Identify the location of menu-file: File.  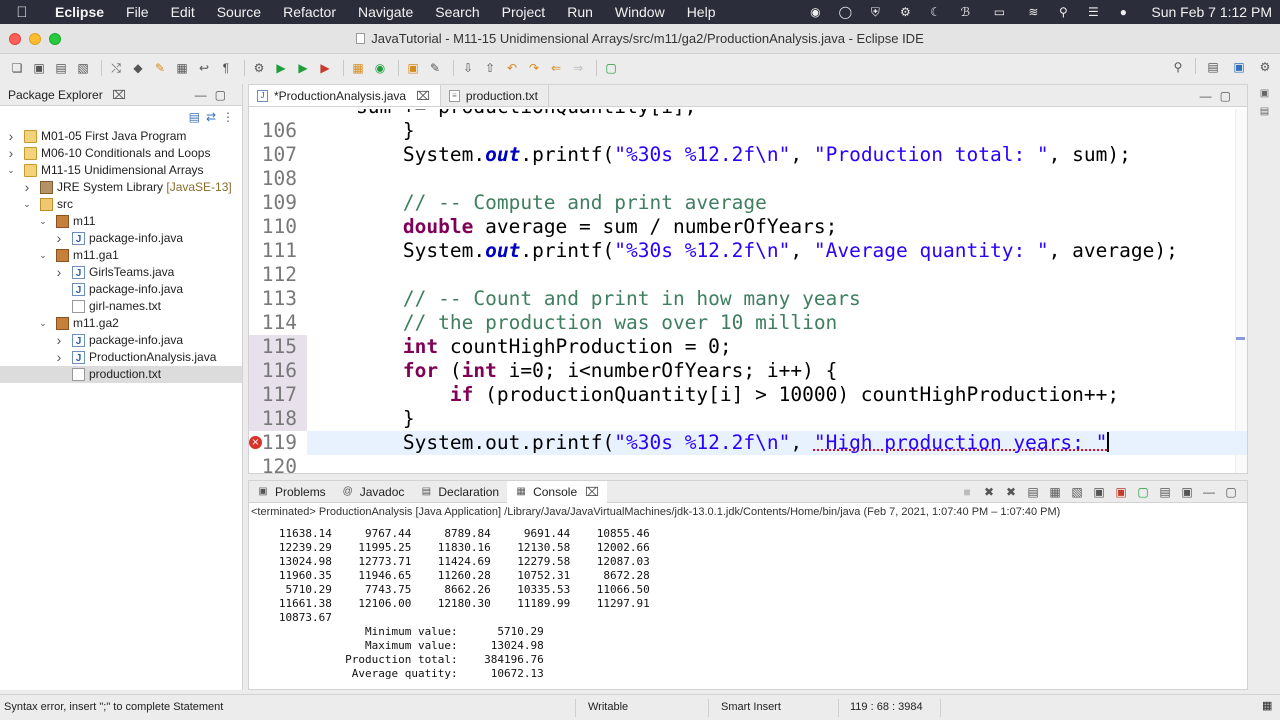
(137, 12).